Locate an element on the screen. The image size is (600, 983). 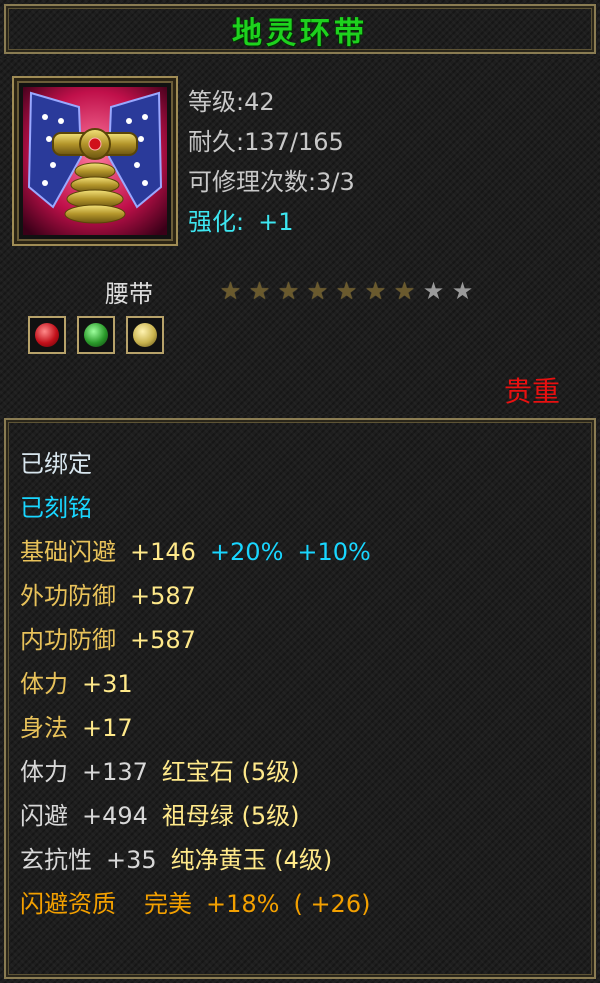
attr-gem: 祖母绿 (5级) is located at coordinates (230, 816).